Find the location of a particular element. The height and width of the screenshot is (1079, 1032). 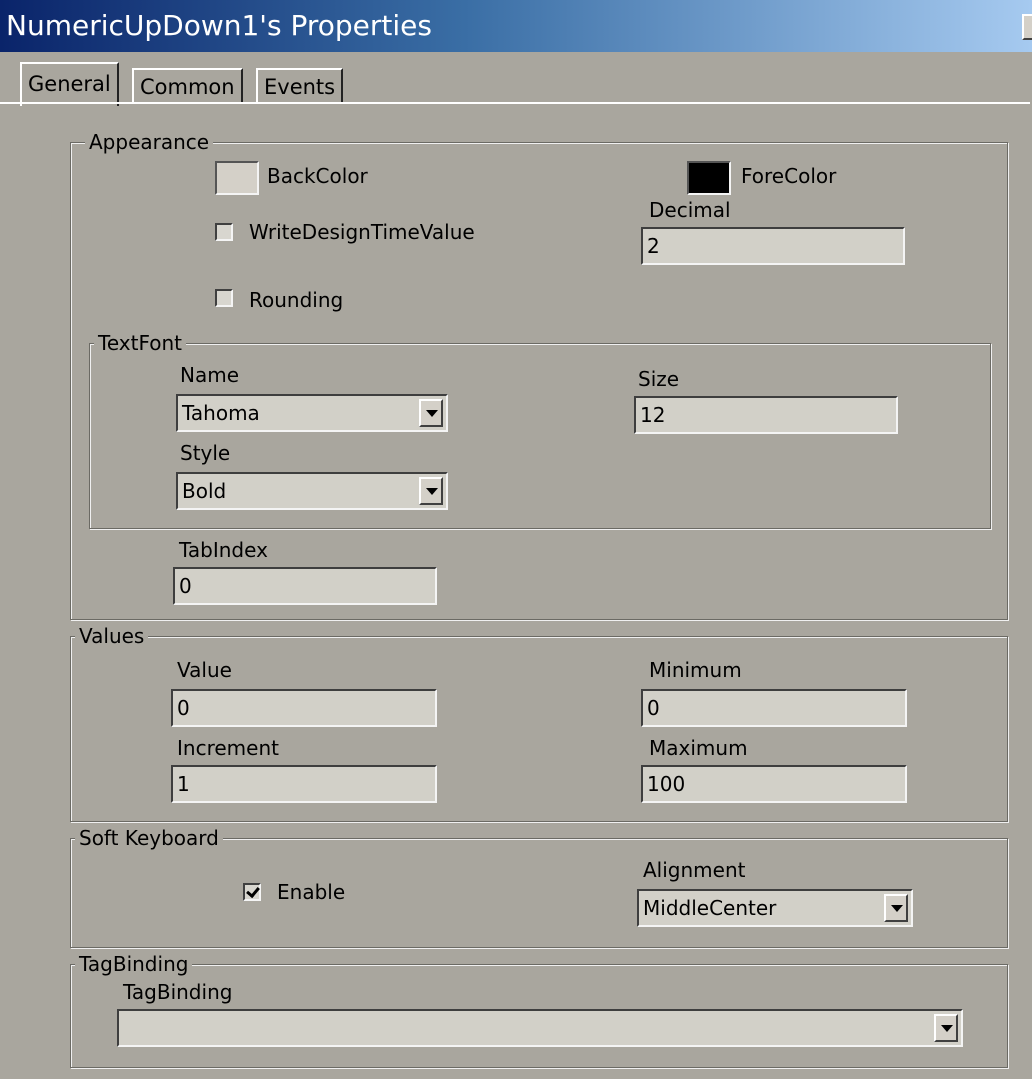

tabindex-field is located at coordinates (305, 586).